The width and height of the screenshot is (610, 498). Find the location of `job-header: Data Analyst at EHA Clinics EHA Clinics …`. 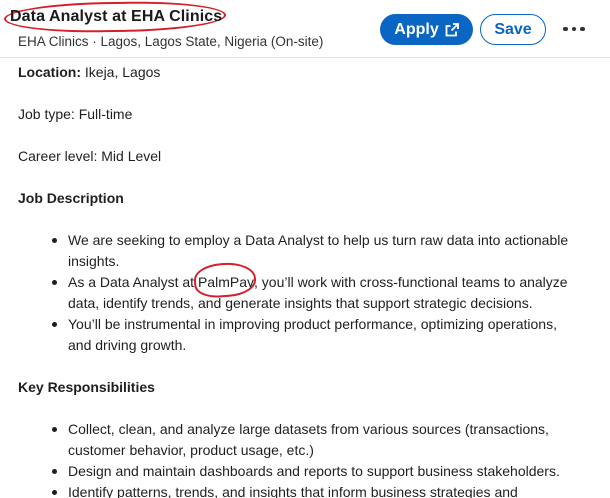

job-header: Data Analyst at EHA Clinics EHA Clinics … is located at coordinates (305, 29).